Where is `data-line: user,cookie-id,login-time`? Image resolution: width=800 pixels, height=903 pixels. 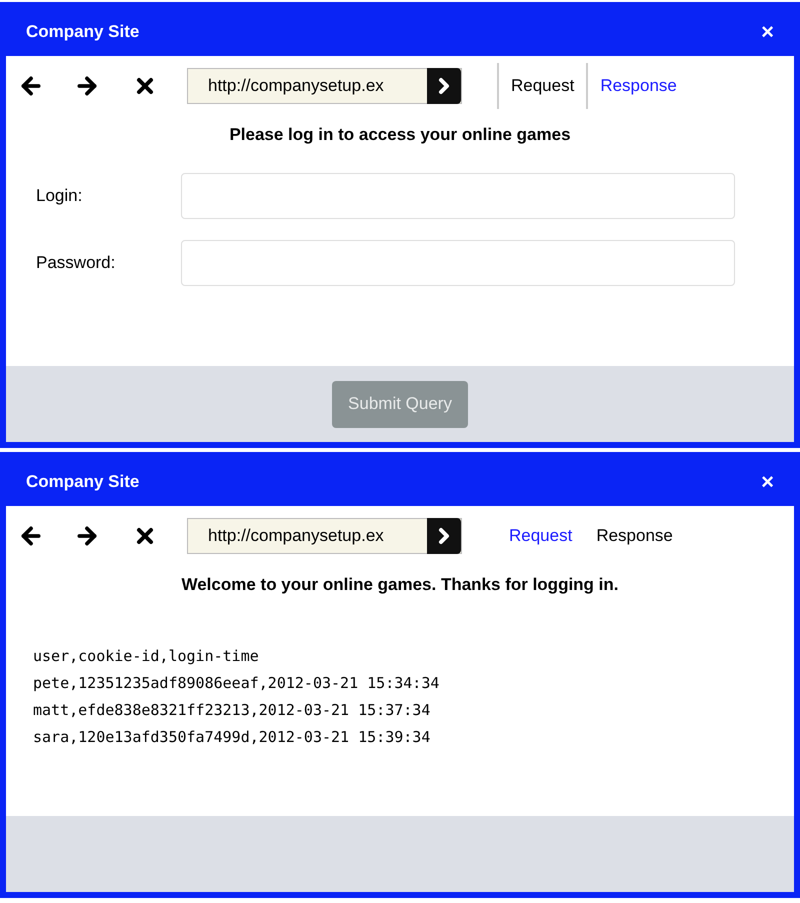 data-line: user,cookie-id,login-time is located at coordinates (146, 656).